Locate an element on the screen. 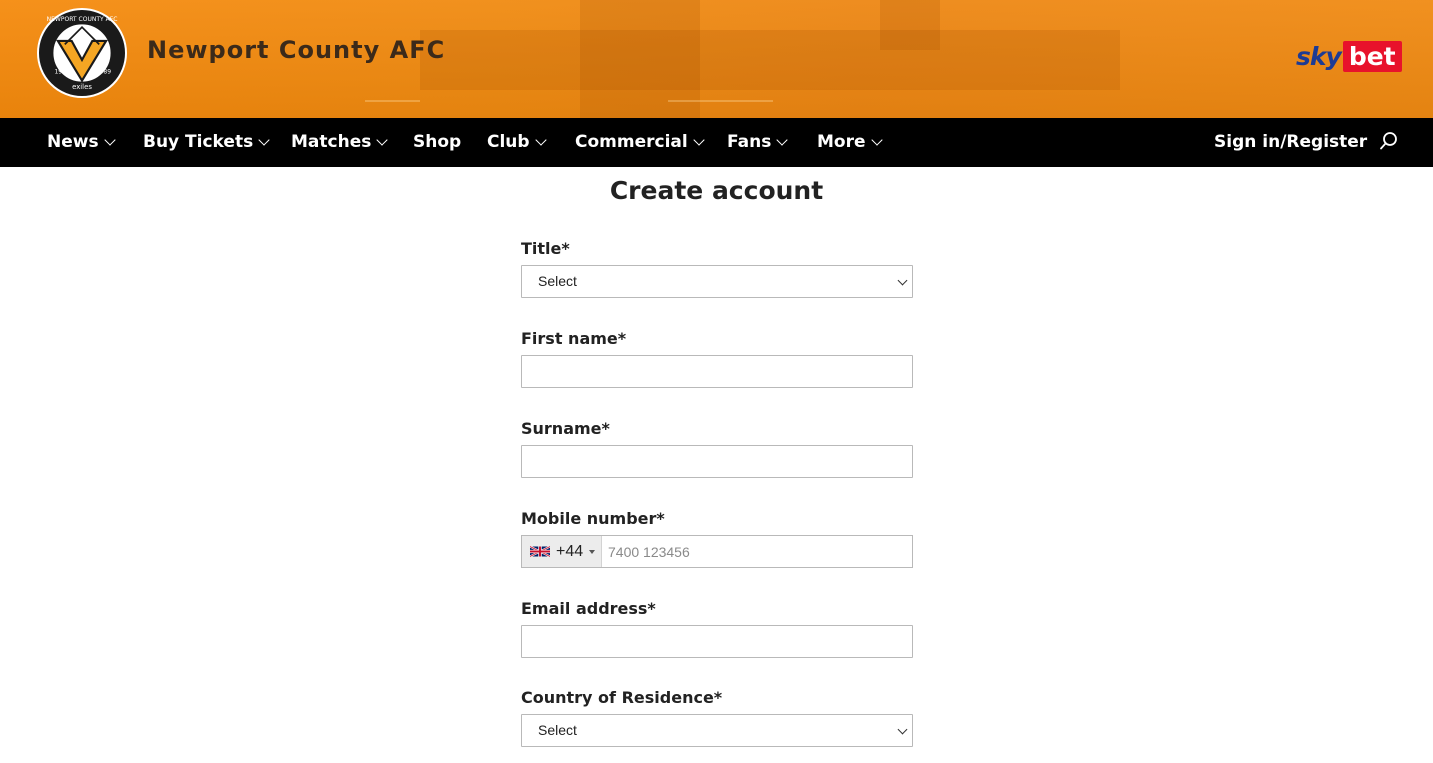 The width and height of the screenshot is (1433, 763). first-name-input is located at coordinates (717, 371).